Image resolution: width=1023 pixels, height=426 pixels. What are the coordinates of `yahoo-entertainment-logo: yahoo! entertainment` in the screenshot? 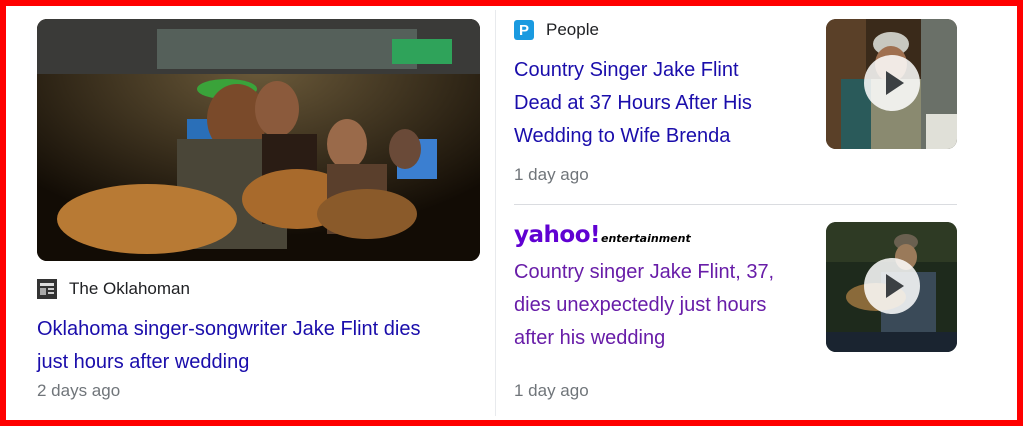 It's located at (602, 235).